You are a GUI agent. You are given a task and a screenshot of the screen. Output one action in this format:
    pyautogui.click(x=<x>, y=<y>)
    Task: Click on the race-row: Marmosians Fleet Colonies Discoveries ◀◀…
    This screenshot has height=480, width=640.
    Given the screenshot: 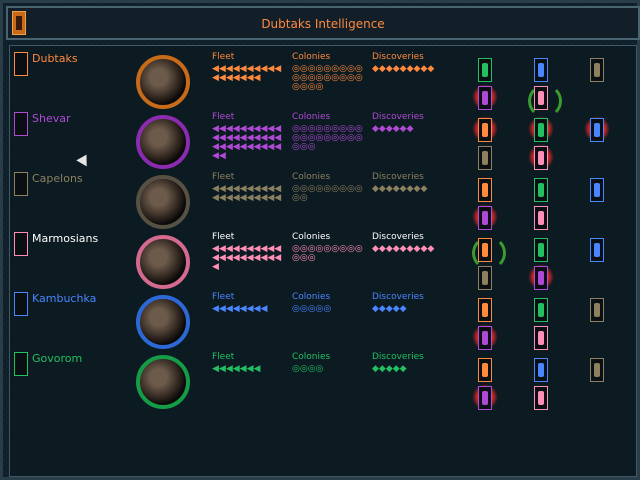 What is the action you would take?
    pyautogui.click(x=323, y=260)
    